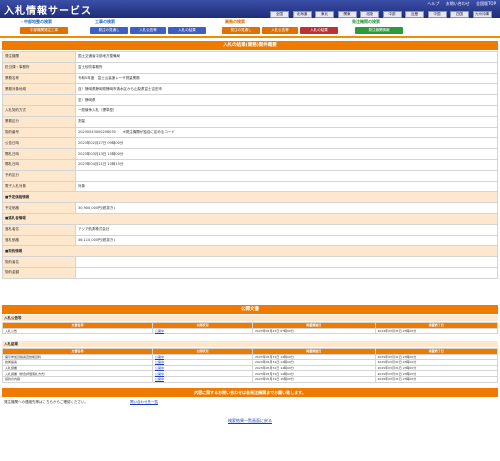 Image resolution: width=500 pixels, height=461 pixels. Describe the element at coordinates (459, 14) in the screenshot. I see `region-button: 四国` at that location.